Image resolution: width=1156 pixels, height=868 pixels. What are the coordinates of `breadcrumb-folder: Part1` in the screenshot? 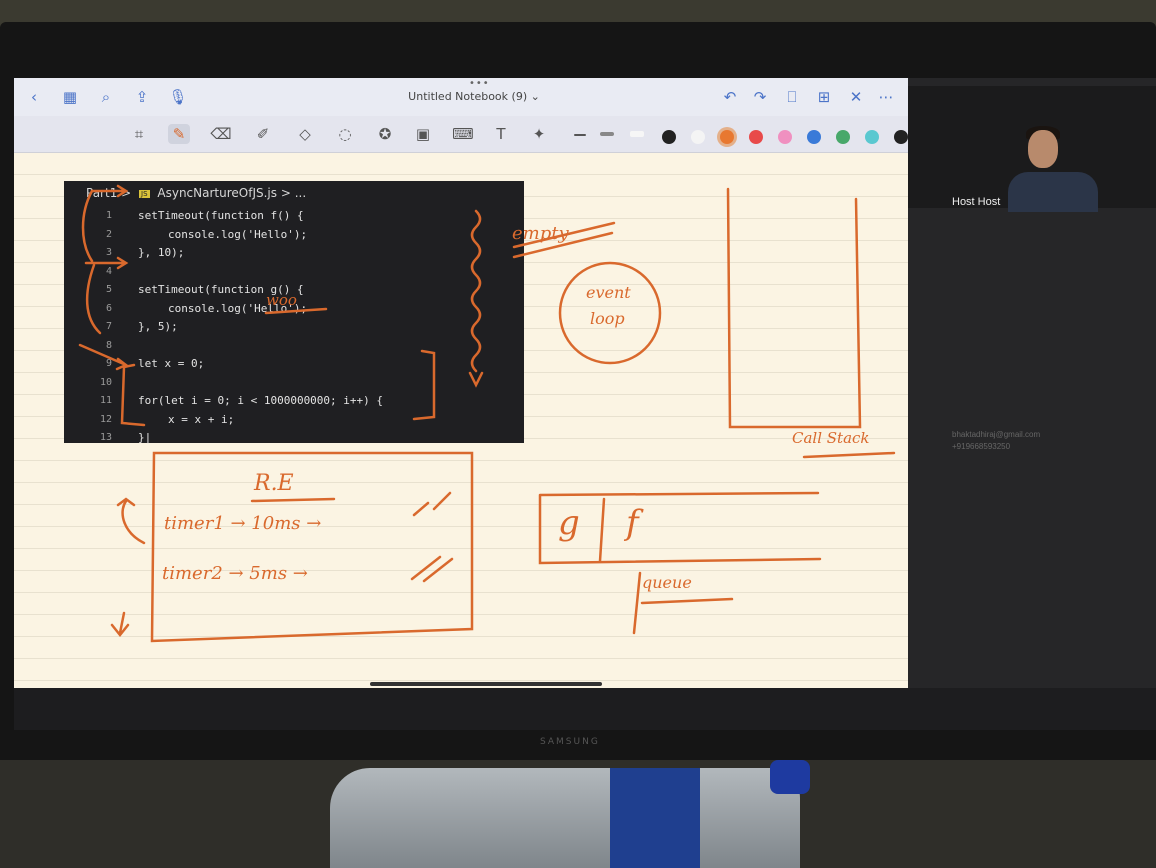 It's located at (102, 193).